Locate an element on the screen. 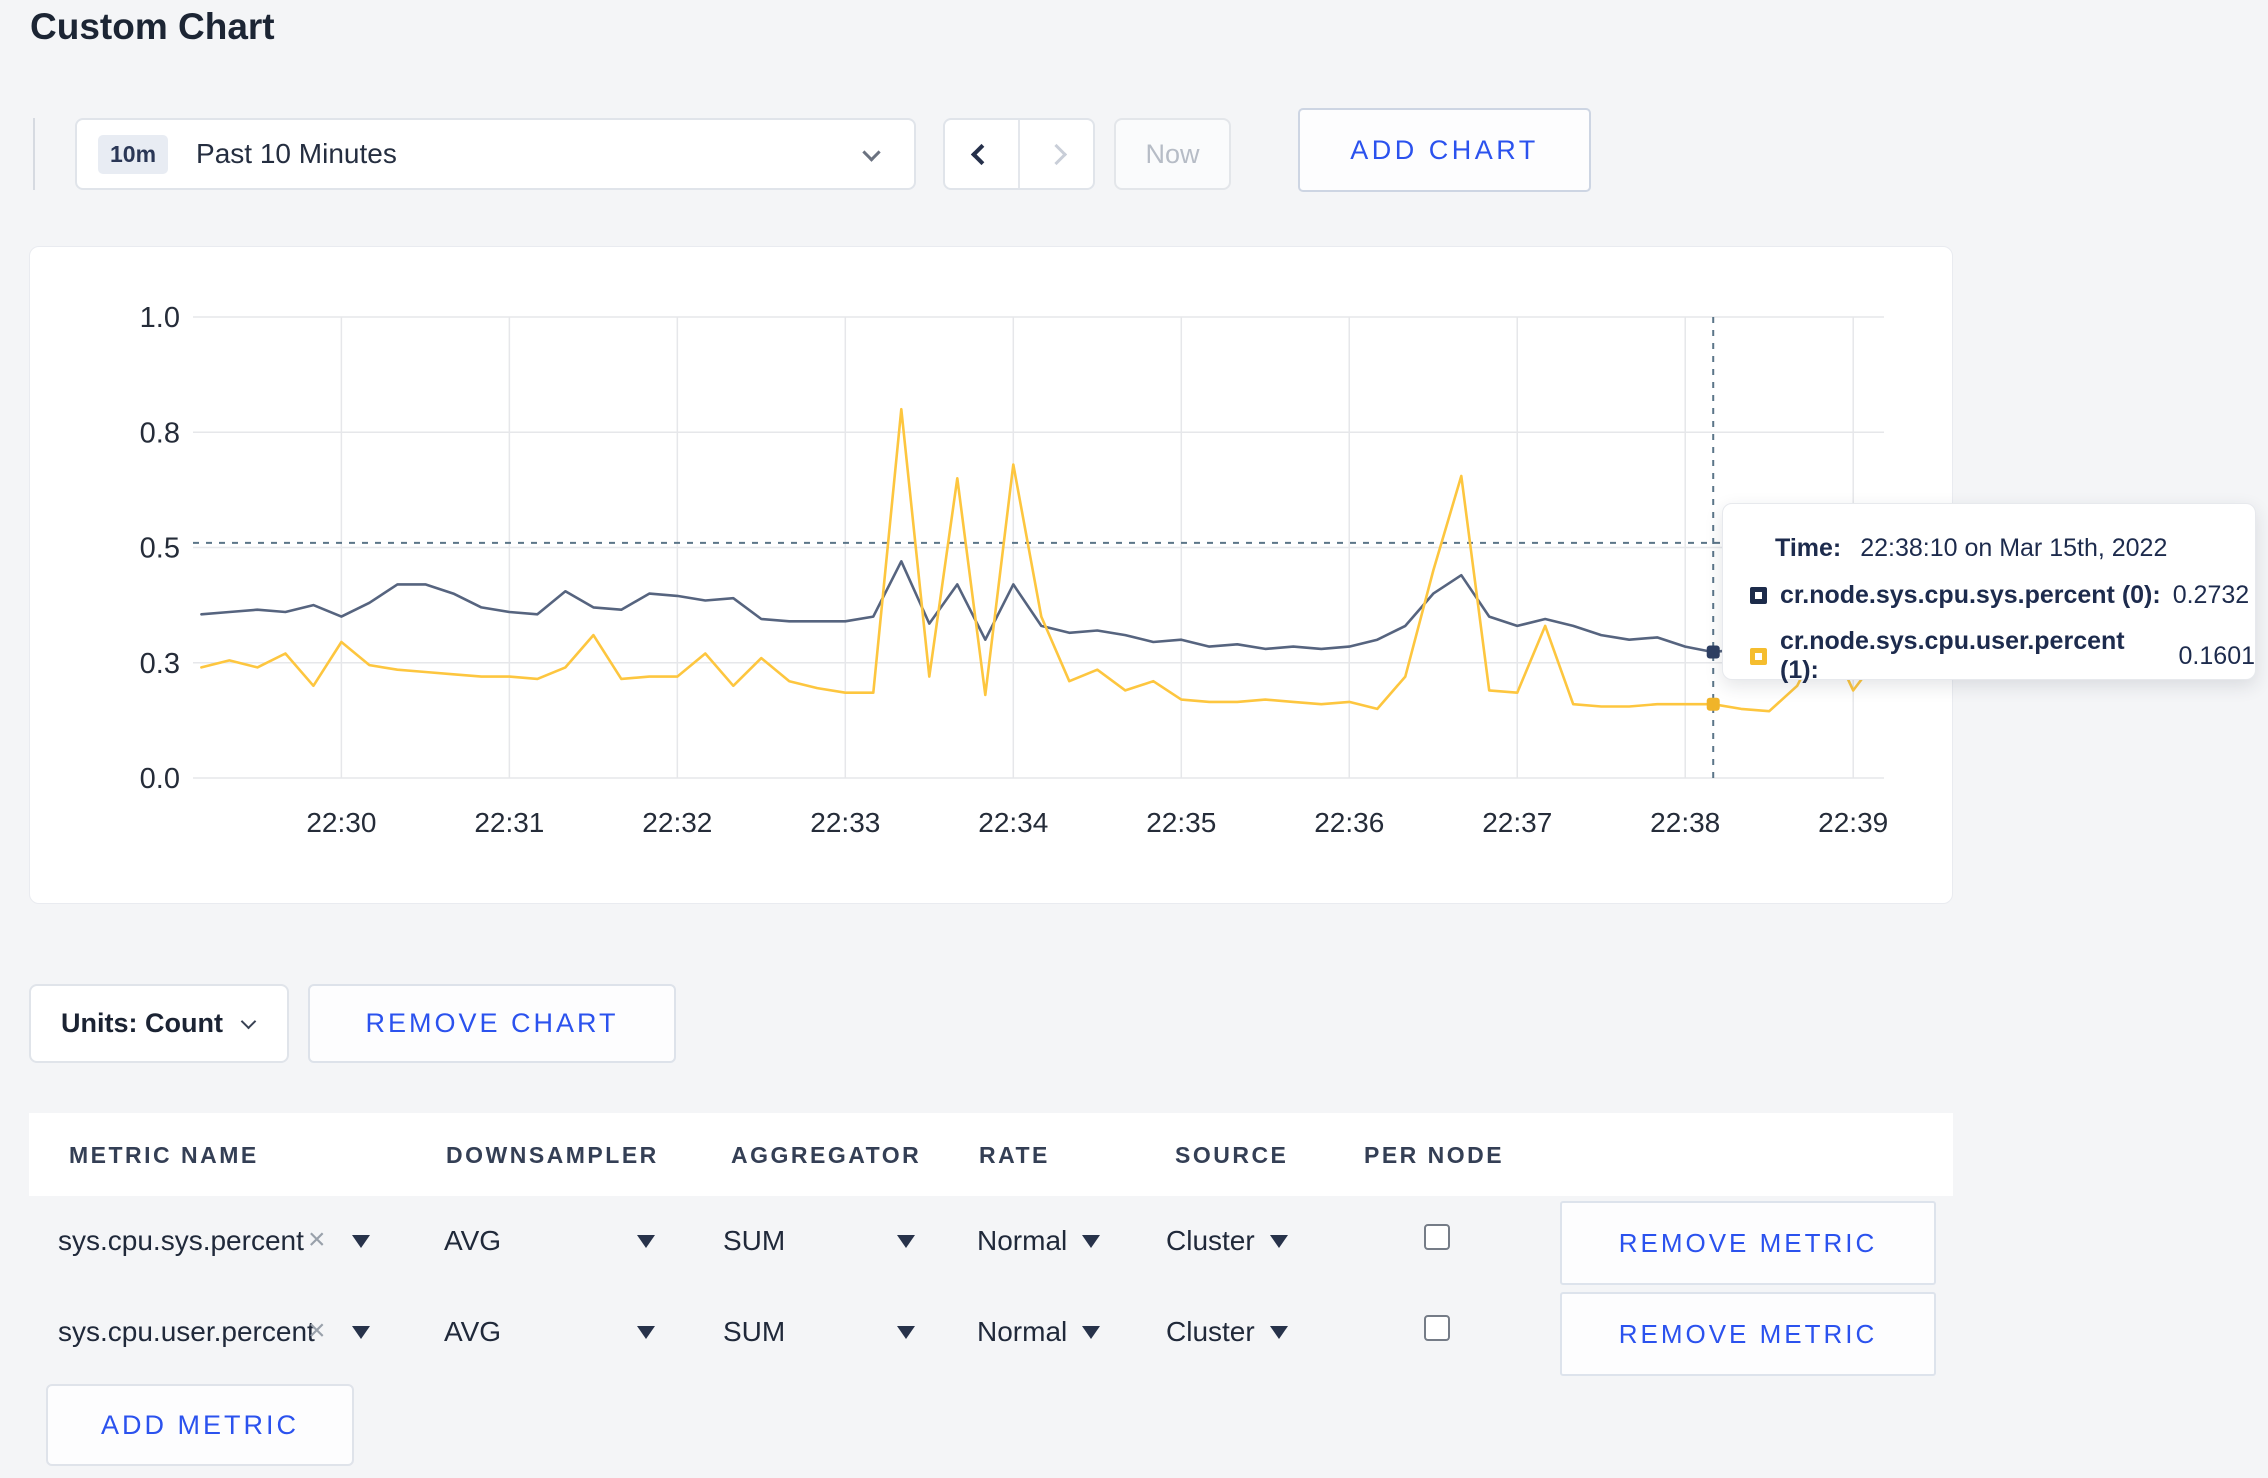 The image size is (2268, 1478). tooltip-time-label: Time: is located at coordinates (1808, 548).